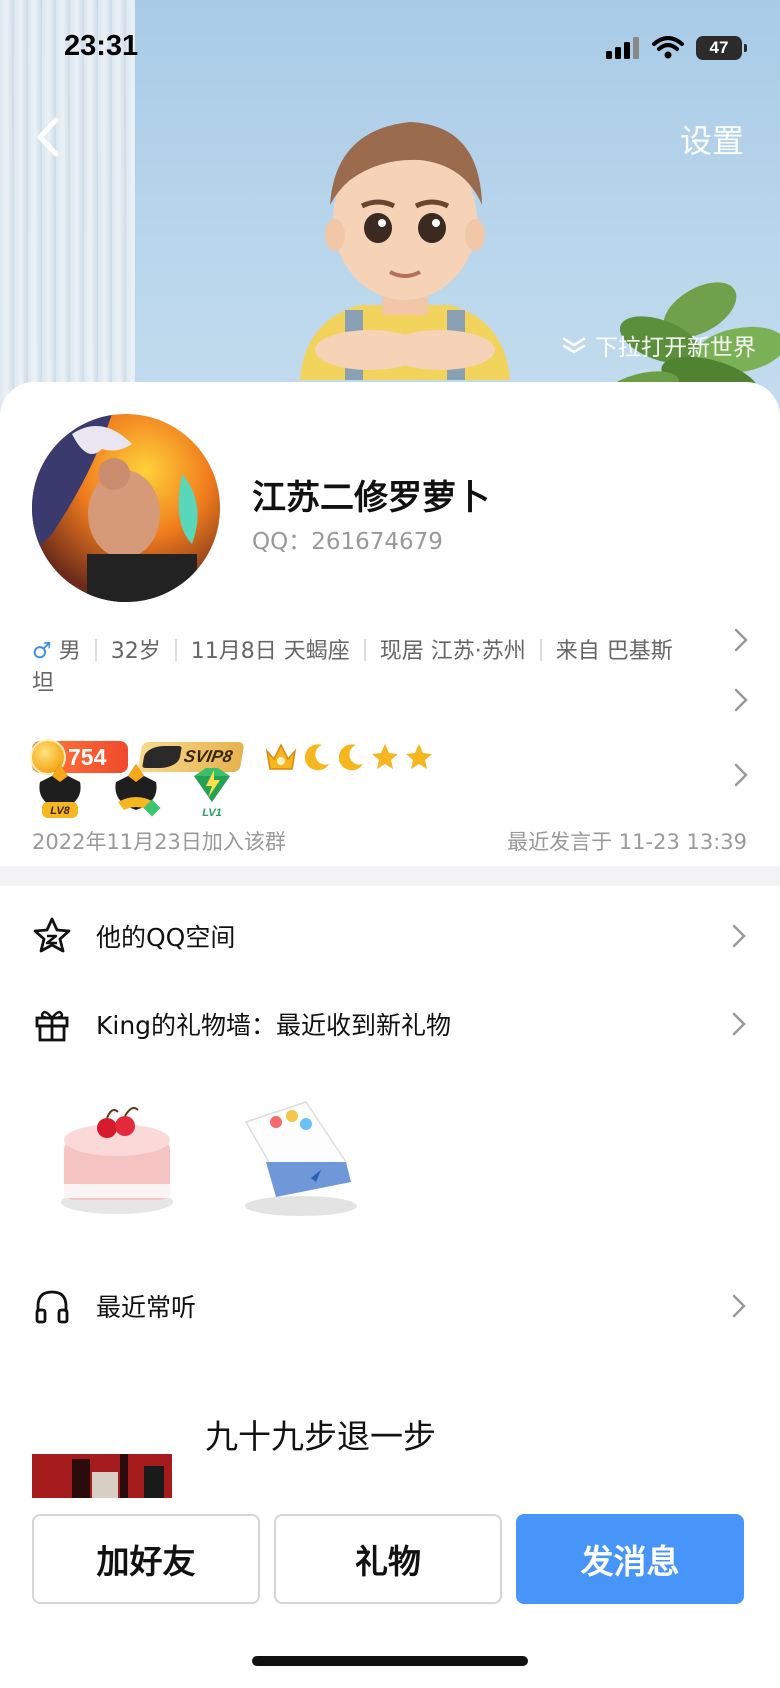 Image resolution: width=780 pixels, height=1688 pixels. Describe the element at coordinates (43, 683) in the screenshot. I see `hometown-continued: 坦` at that location.